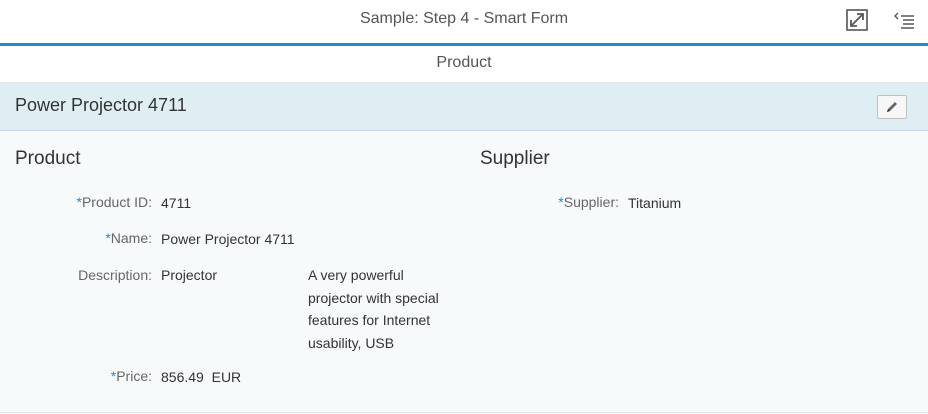 The image size is (928, 414). Describe the element at coordinates (515, 158) in the screenshot. I see `supplier-group-title: Supplier` at that location.